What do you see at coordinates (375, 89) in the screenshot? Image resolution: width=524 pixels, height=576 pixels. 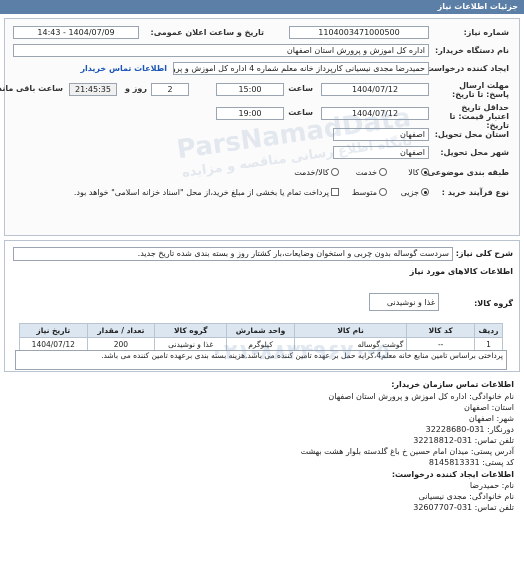 I see `deadline-date-field: 1404/07/12` at bounding box center [375, 89].